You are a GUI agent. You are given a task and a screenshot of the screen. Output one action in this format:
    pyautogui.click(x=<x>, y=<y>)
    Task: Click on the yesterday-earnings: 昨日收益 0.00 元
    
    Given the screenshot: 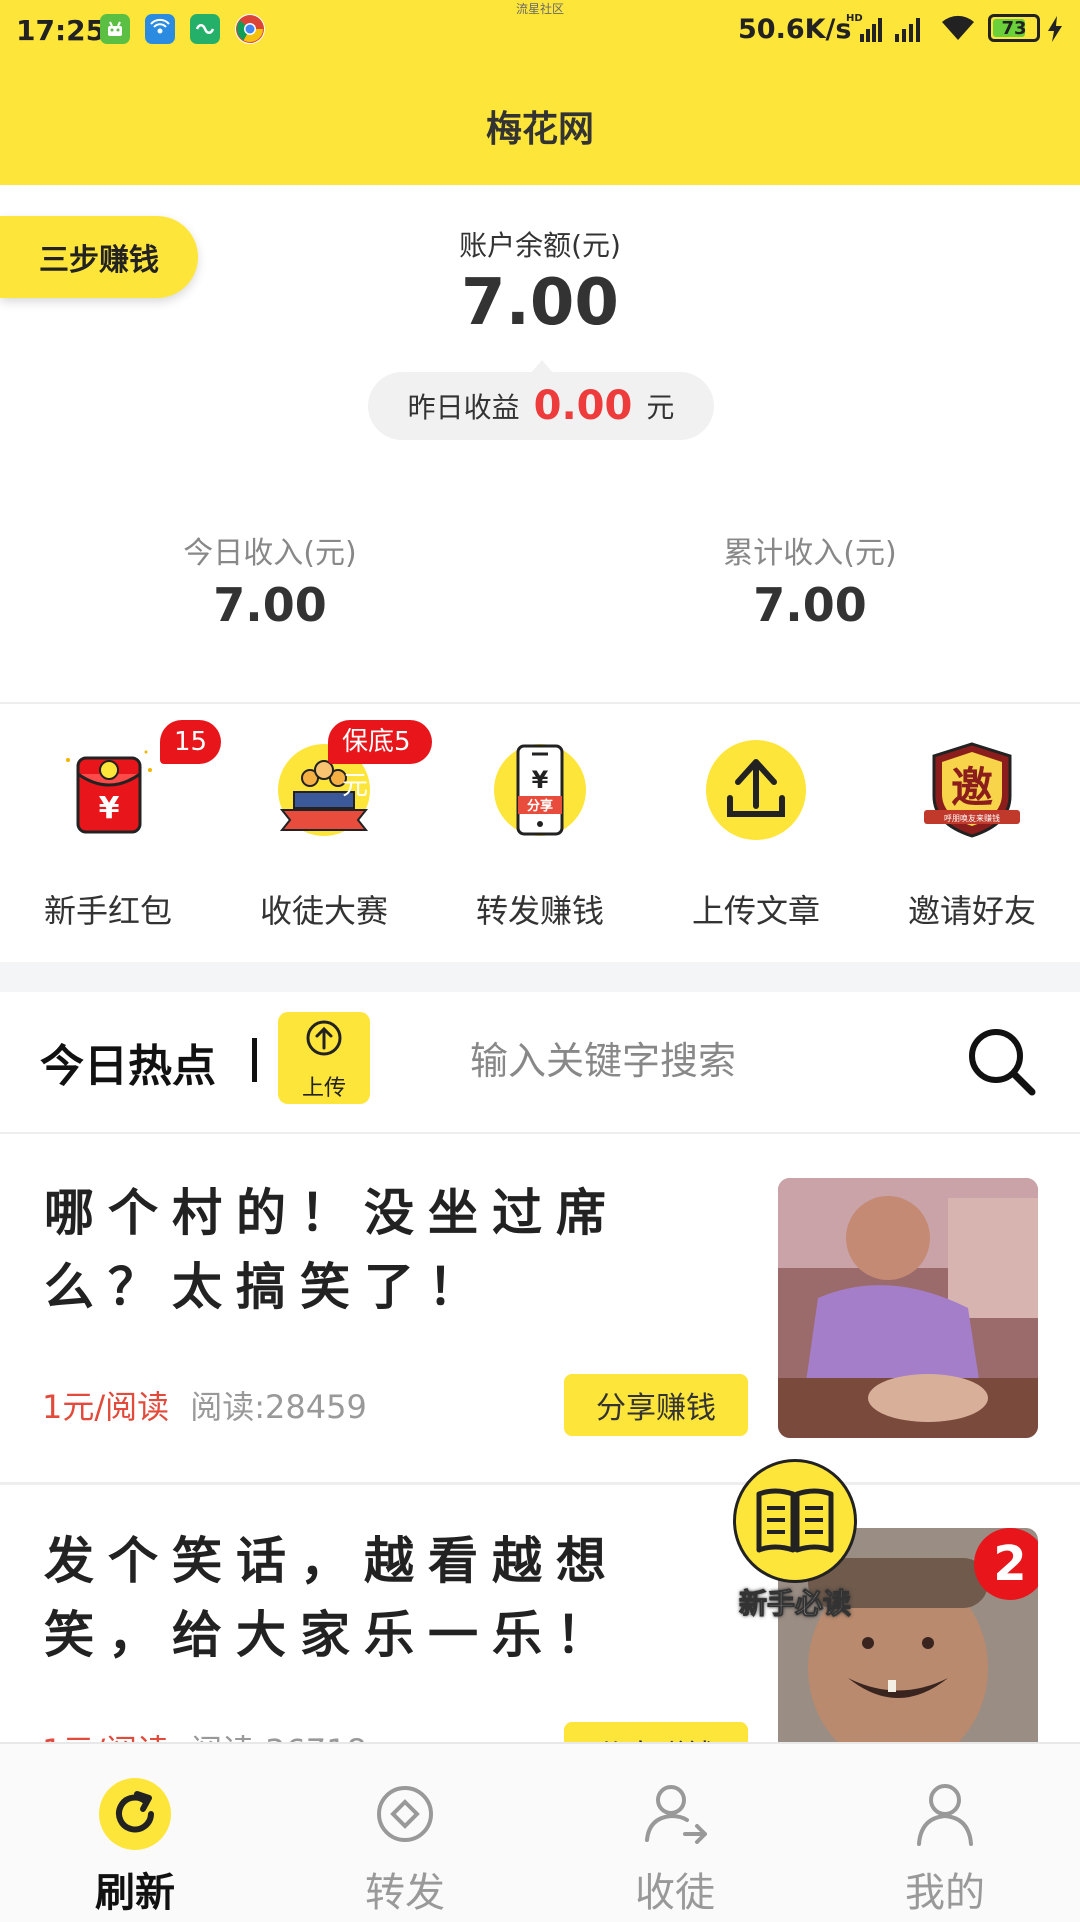 What is the action you would take?
    pyautogui.click(x=541, y=406)
    